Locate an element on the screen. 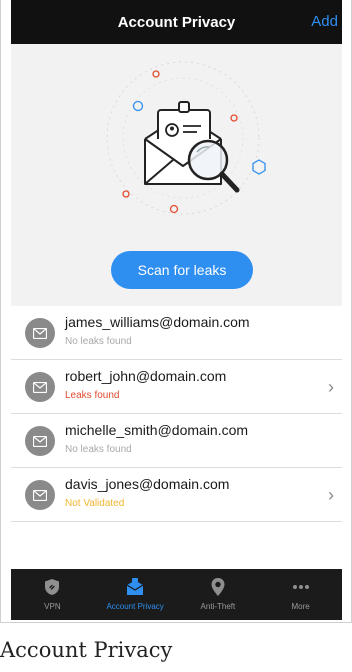 This screenshot has height=672, width=352. account-email: davis_jones@domain.com is located at coordinates (147, 484).